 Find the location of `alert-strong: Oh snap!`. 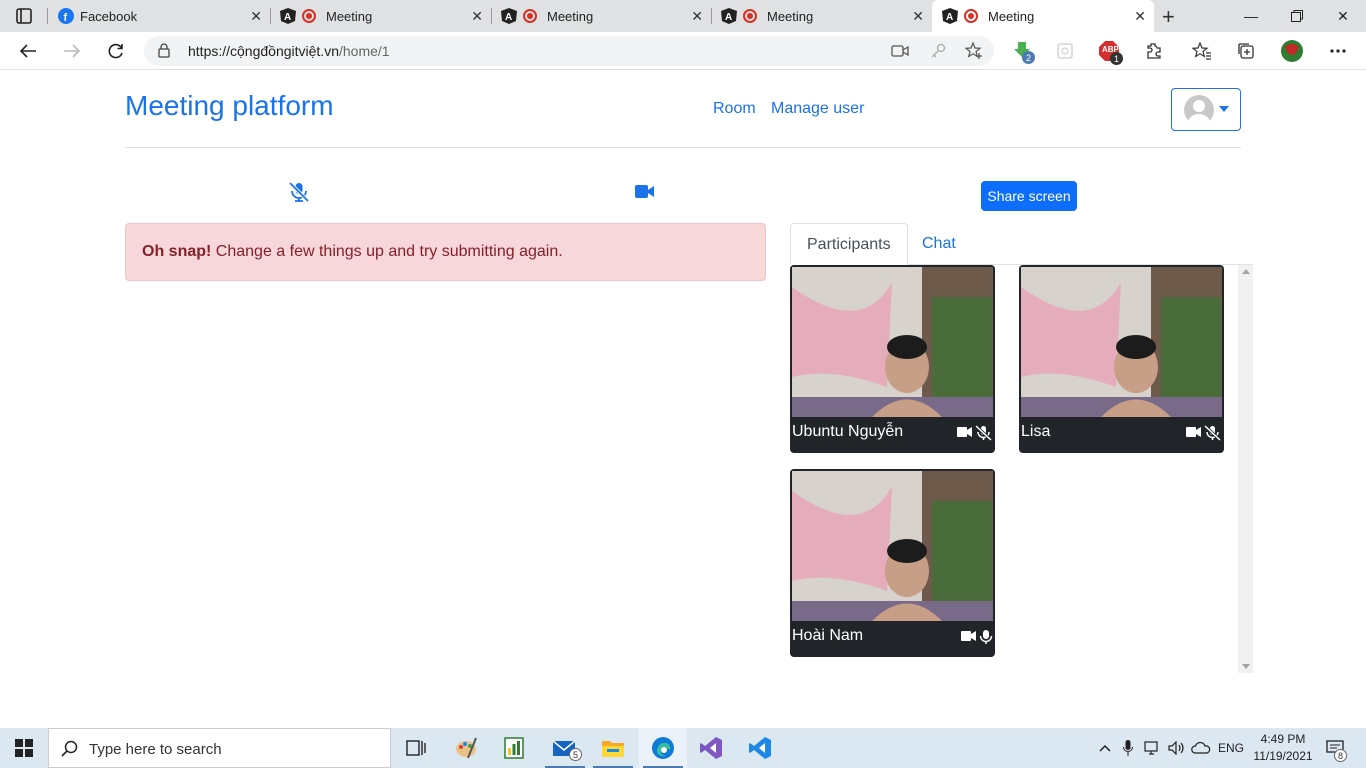

alert-strong: Oh snap! is located at coordinates (177, 251).